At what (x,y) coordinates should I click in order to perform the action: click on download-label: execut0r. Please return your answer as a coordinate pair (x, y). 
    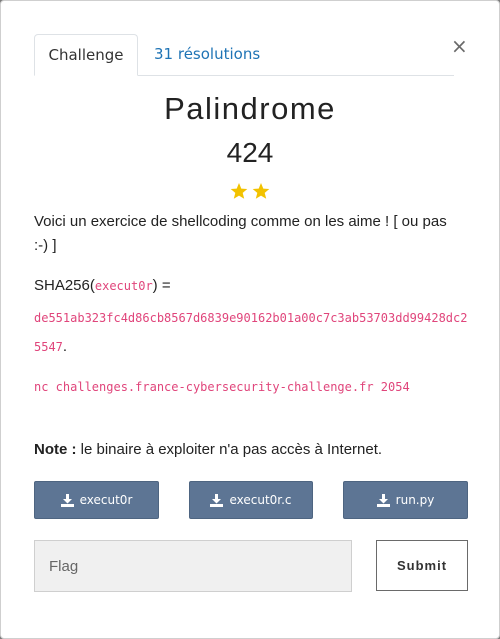
    Looking at the image, I should click on (106, 500).